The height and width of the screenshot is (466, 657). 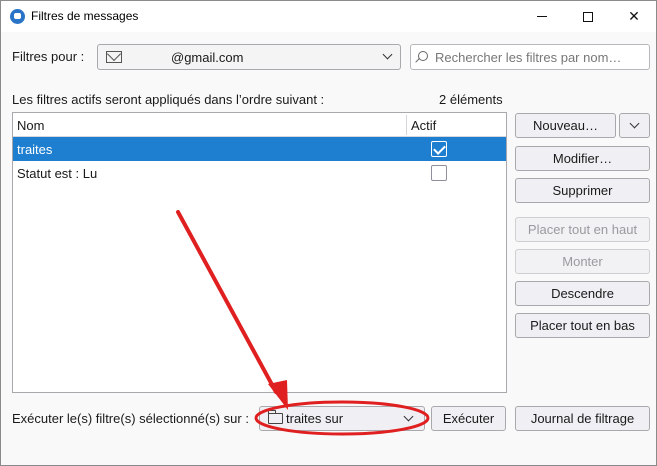 What do you see at coordinates (30, 125) in the screenshot?
I see `column-name: Nom` at bounding box center [30, 125].